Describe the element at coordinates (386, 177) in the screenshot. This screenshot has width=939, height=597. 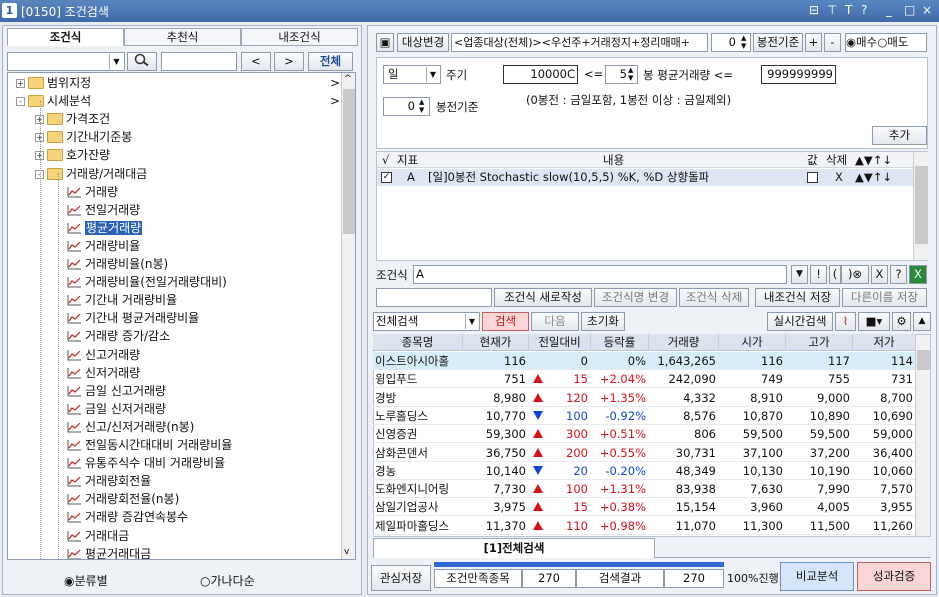
I see `checkbox-checked-icon: ✓` at that location.